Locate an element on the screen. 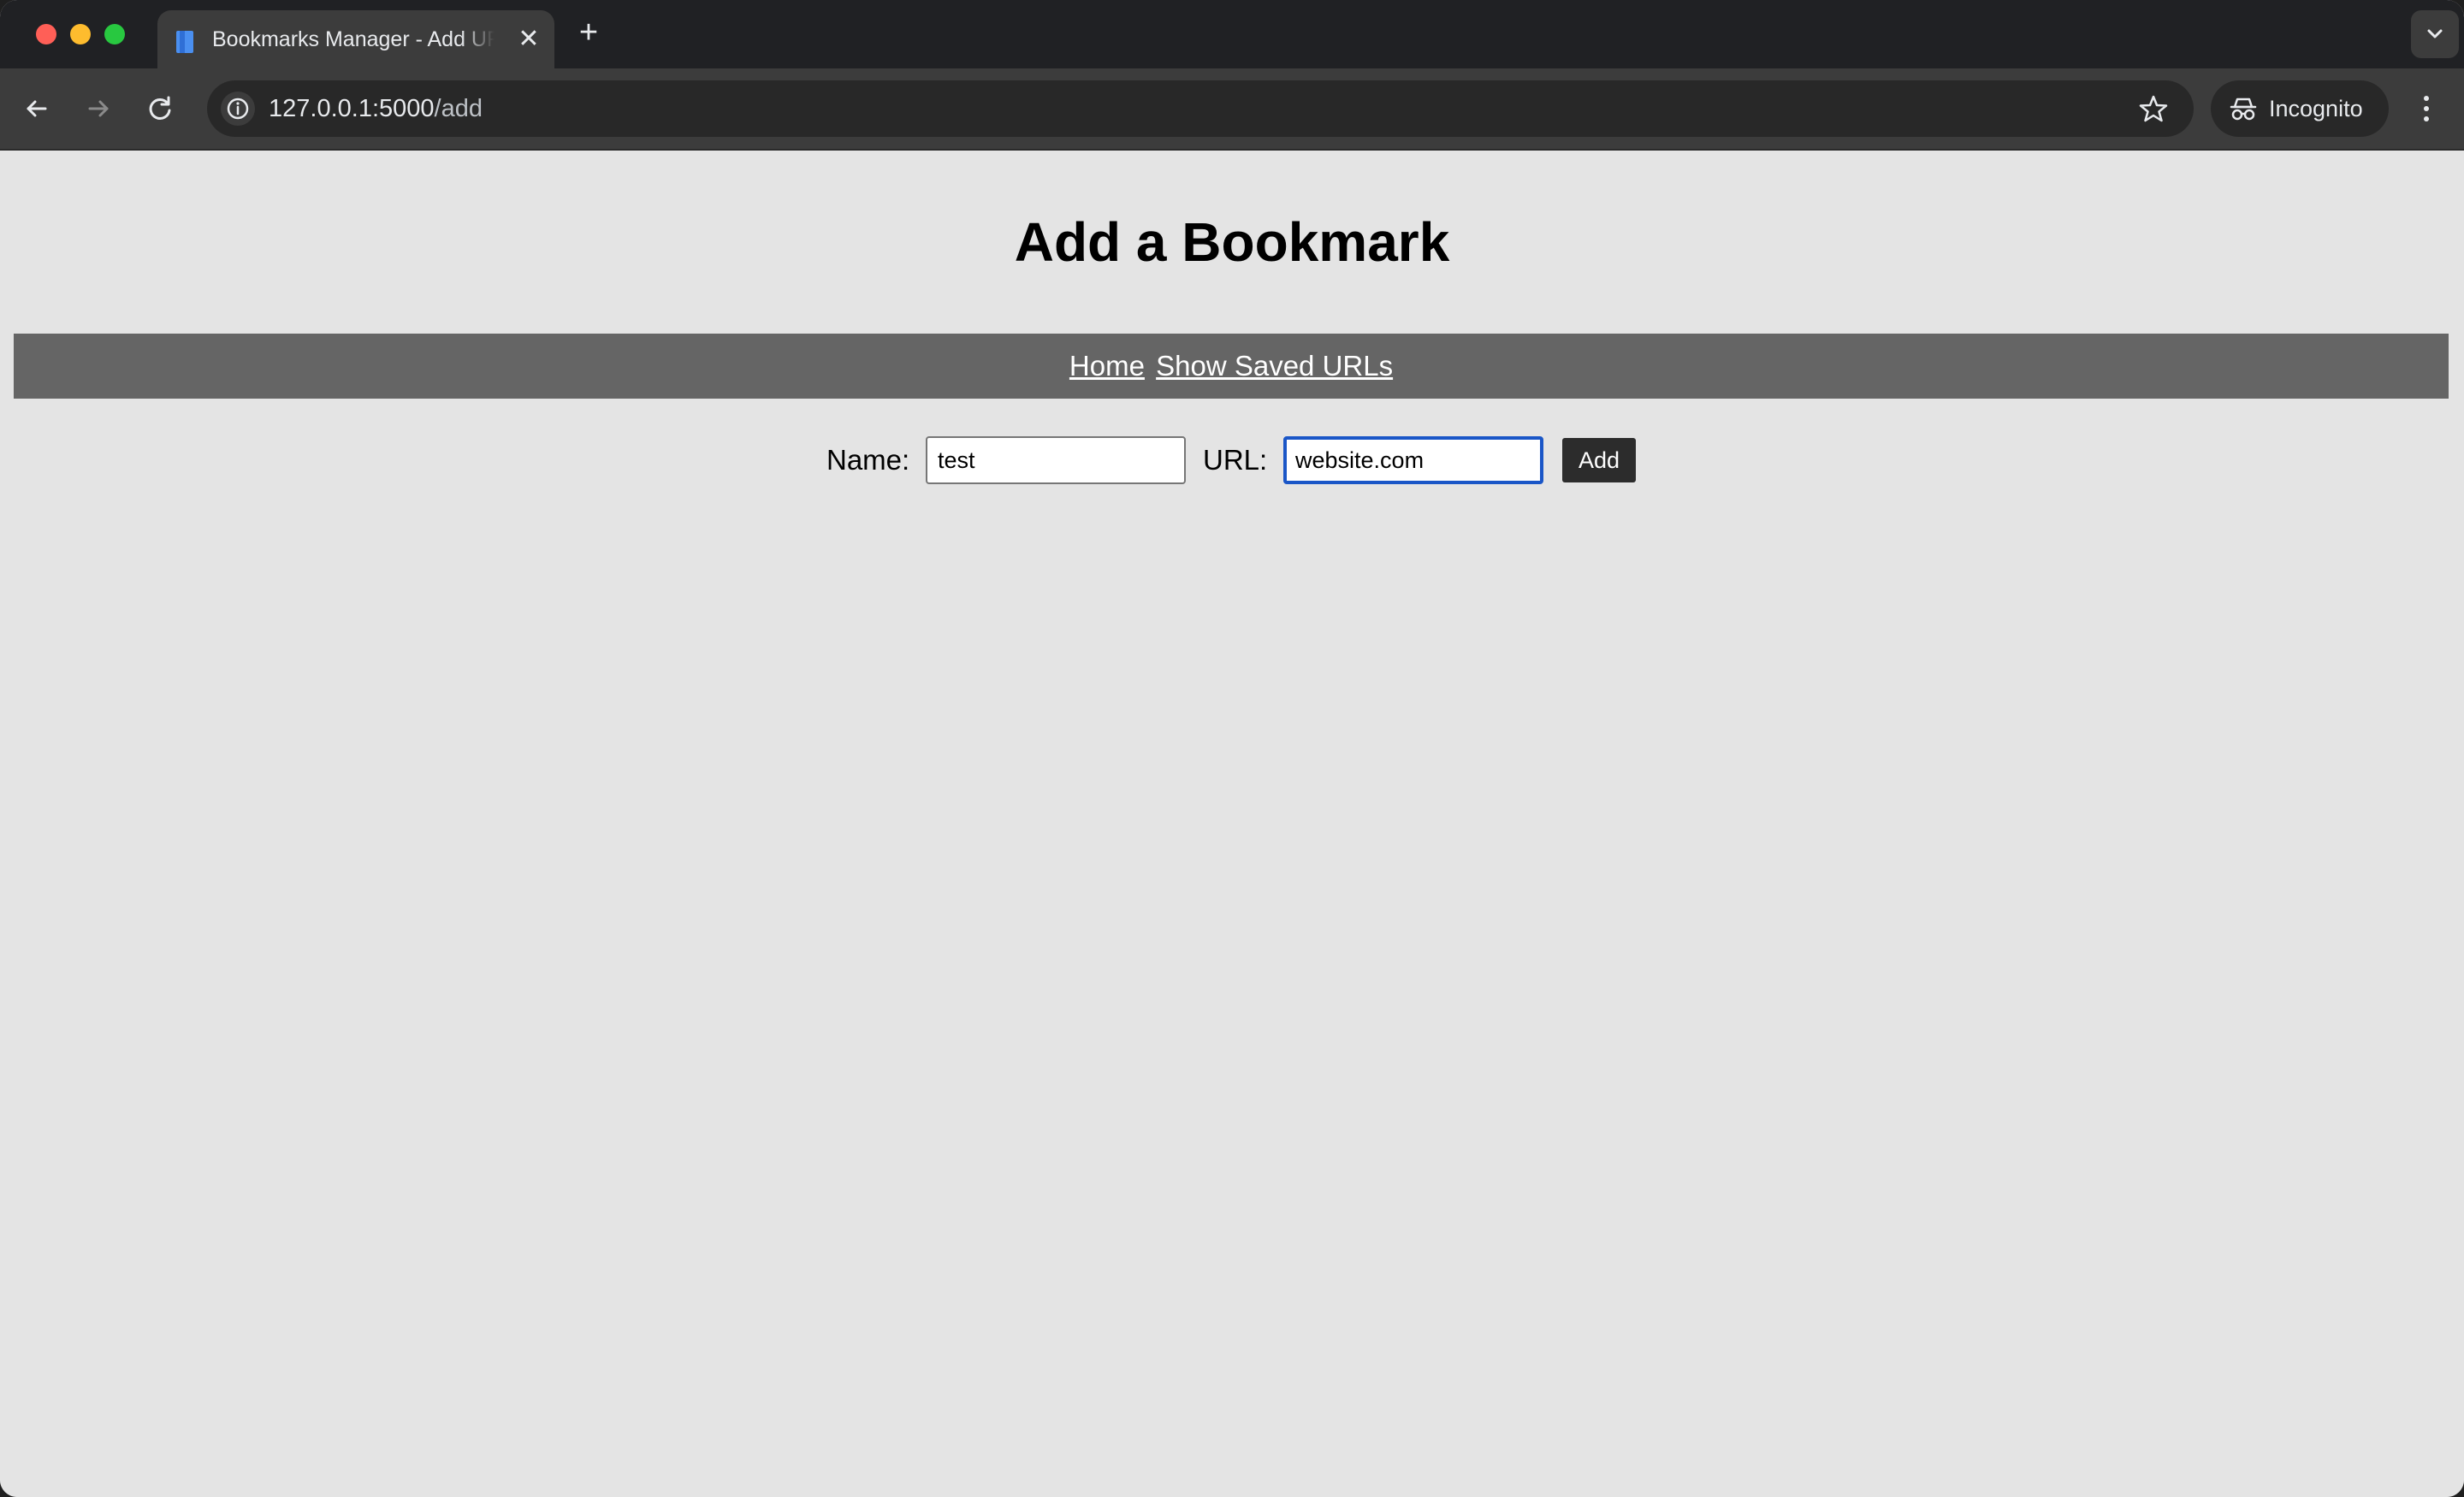 This screenshot has height=1497, width=2464. tab-search-button is located at coordinates (2435, 34).